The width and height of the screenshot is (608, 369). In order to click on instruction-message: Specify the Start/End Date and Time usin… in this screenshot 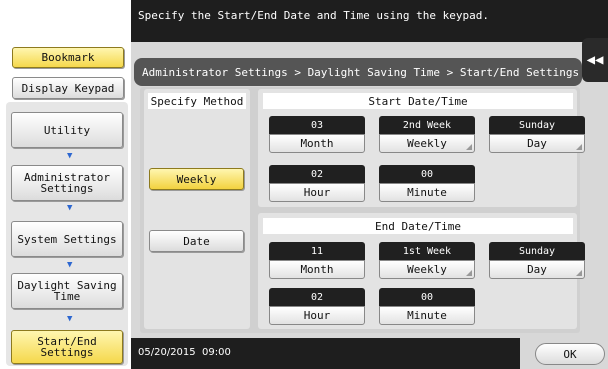, I will do `click(313, 15)`.